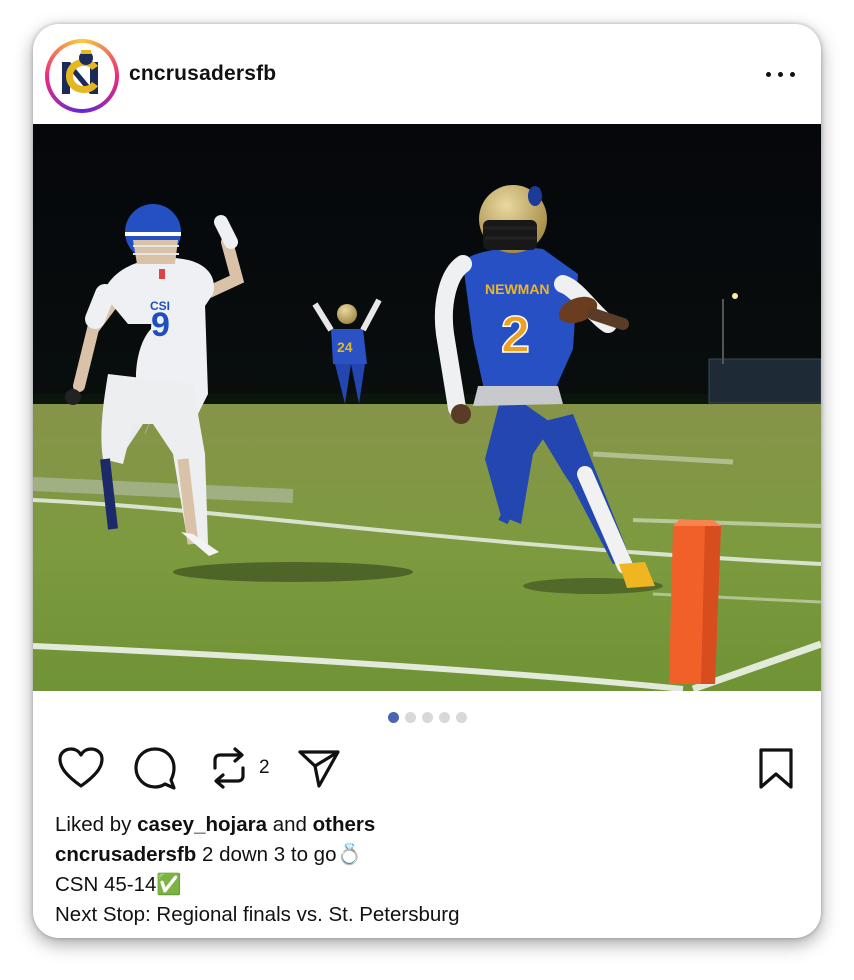 This screenshot has height=980, width=854. What do you see at coordinates (118, 884) in the screenshot?
I see `caption-line-2: CSN 45-14✅` at bounding box center [118, 884].